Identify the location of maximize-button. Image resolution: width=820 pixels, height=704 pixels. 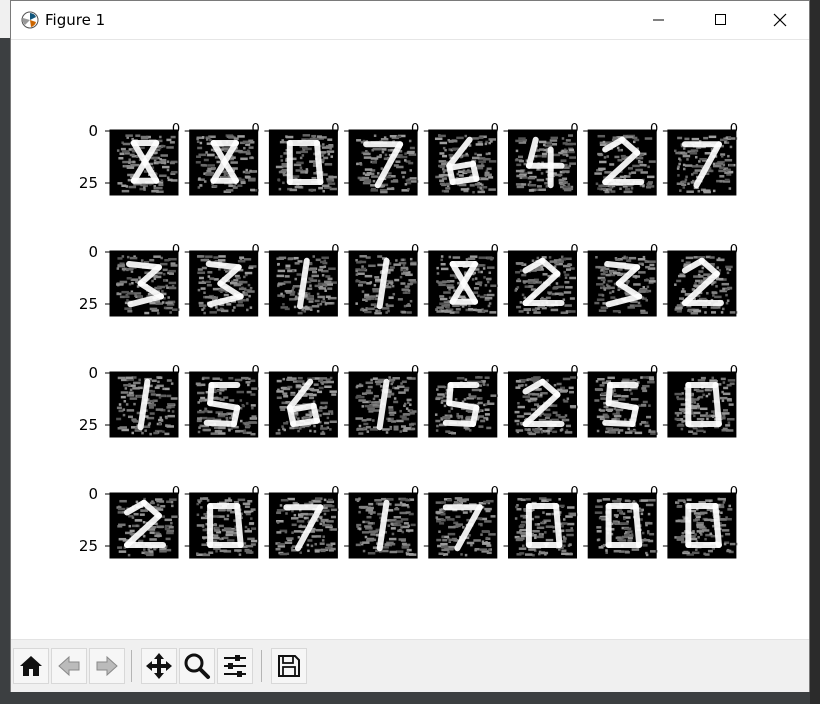
(721, 20).